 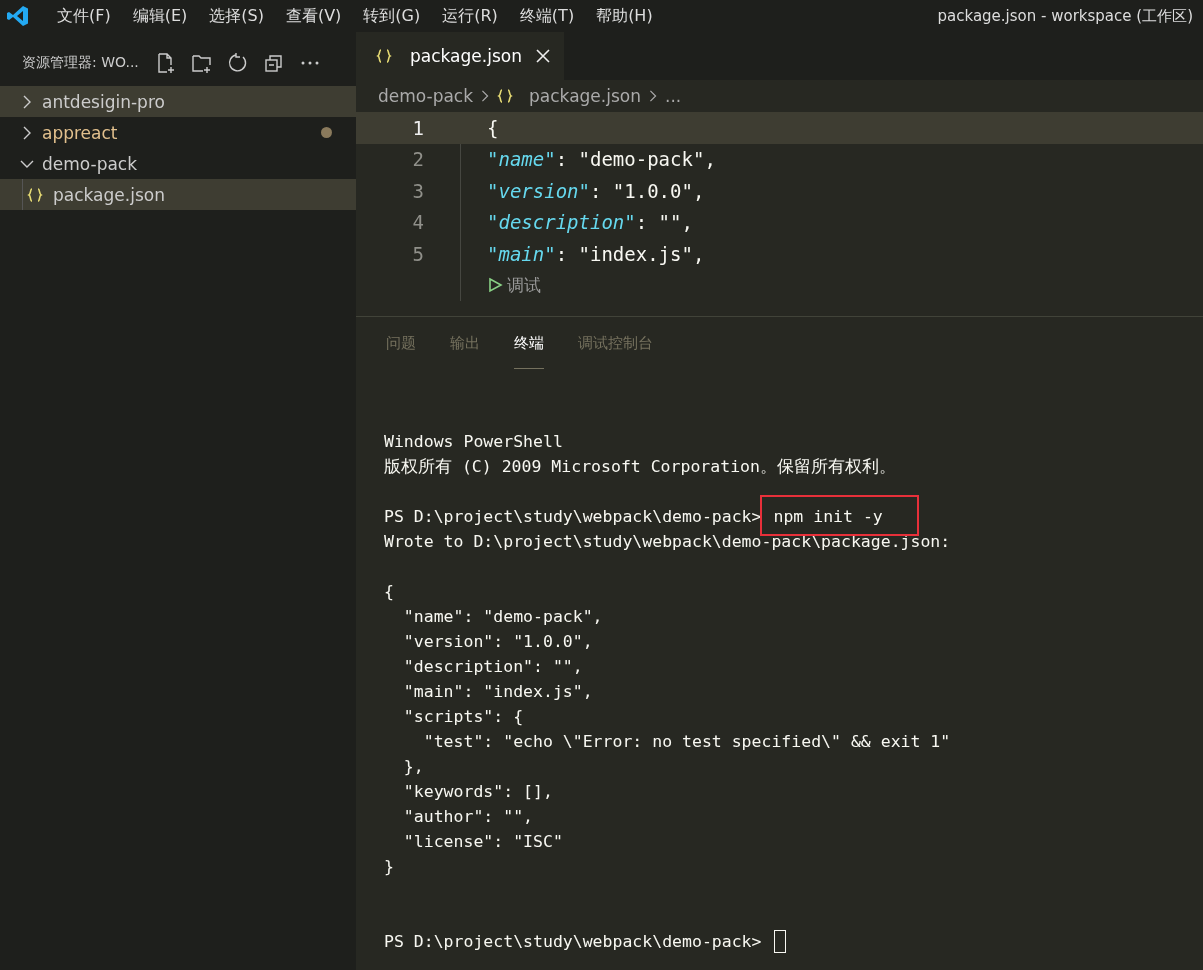 What do you see at coordinates (542, 56) in the screenshot?
I see `close-icon` at bounding box center [542, 56].